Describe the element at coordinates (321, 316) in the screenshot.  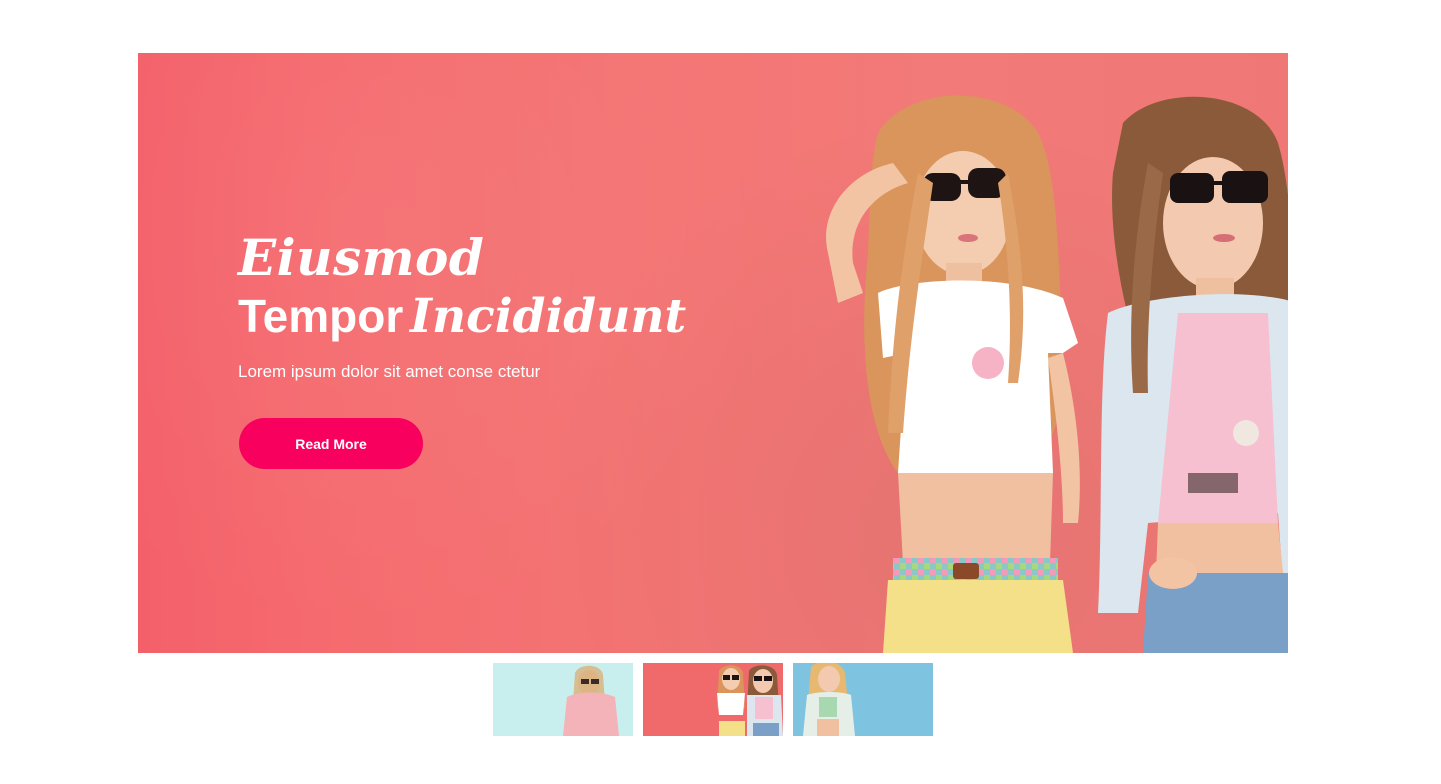
I see `slide-title-bold: Tempor` at that location.